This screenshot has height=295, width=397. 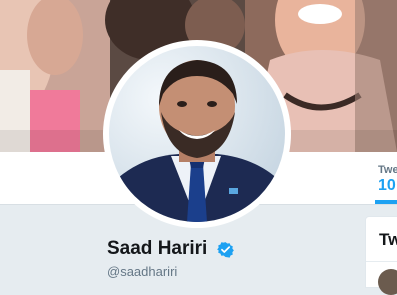 I want to click on side-module-avatar, so click(x=387, y=282).